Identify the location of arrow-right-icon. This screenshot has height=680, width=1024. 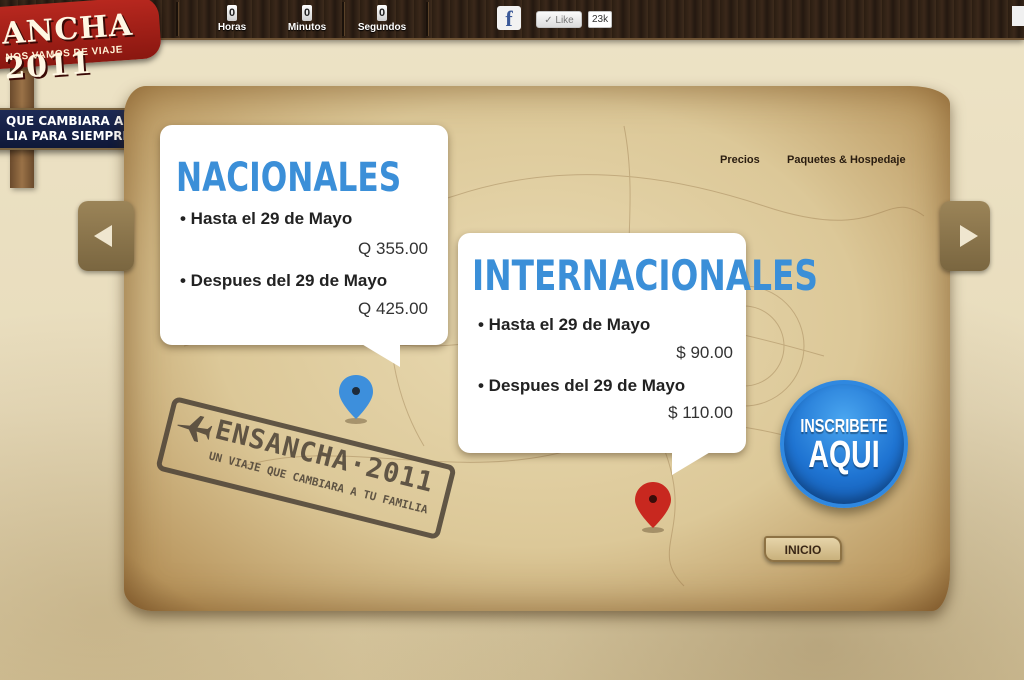
(969, 236).